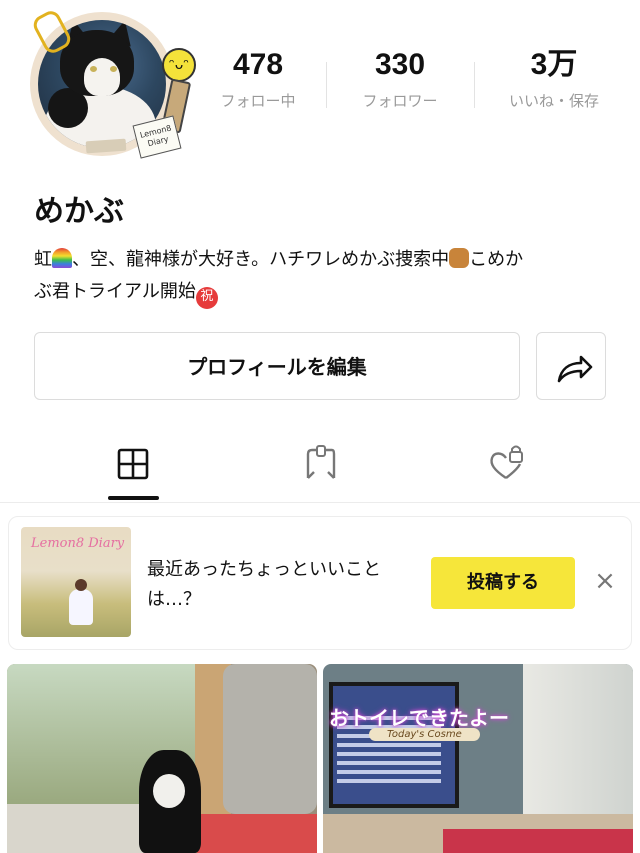 The width and height of the screenshot is (640, 853). Describe the element at coordinates (554, 64) in the screenshot. I see `stat-likes-count: 3万` at that location.